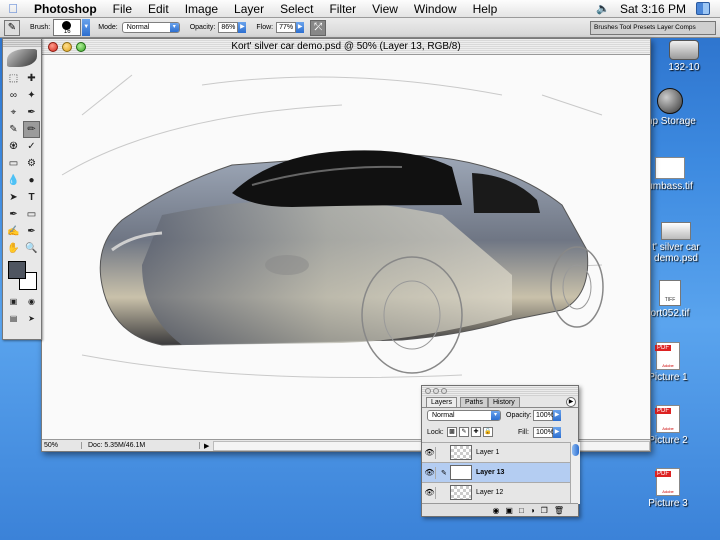 The width and height of the screenshot is (720, 540). What do you see at coordinates (461, 492) in the screenshot?
I see `layer-thumbnail` at bounding box center [461, 492].